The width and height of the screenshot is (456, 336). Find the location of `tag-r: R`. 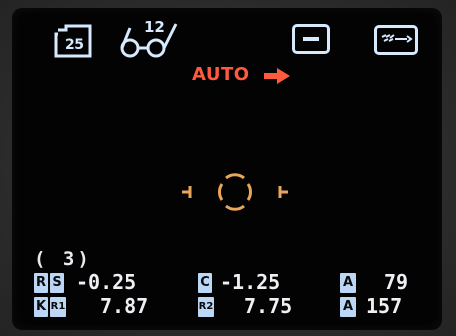

tag-r: R is located at coordinates (41, 283).